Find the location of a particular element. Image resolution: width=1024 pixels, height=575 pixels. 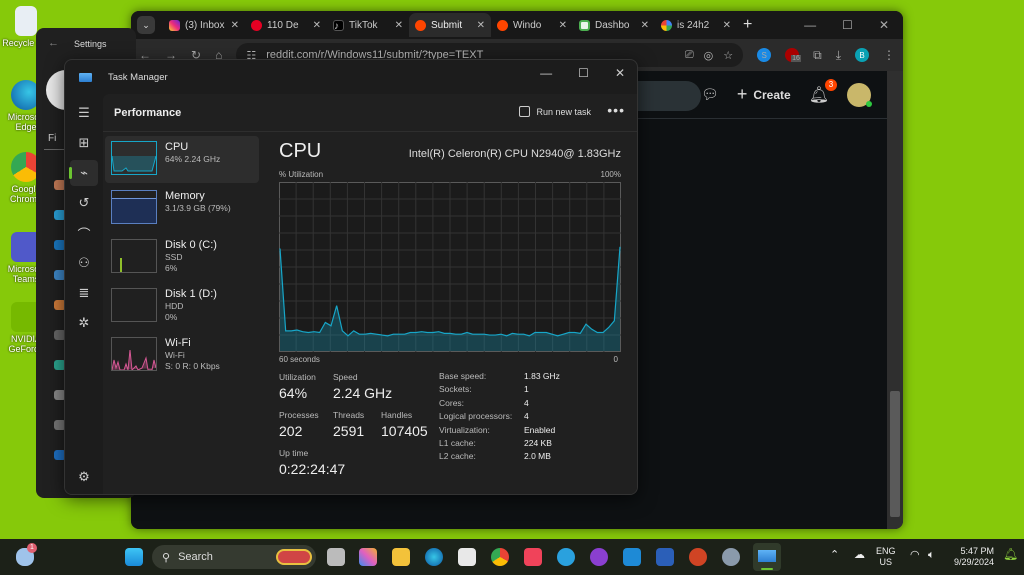

threads-label: Threads is located at coordinates (349, 415).